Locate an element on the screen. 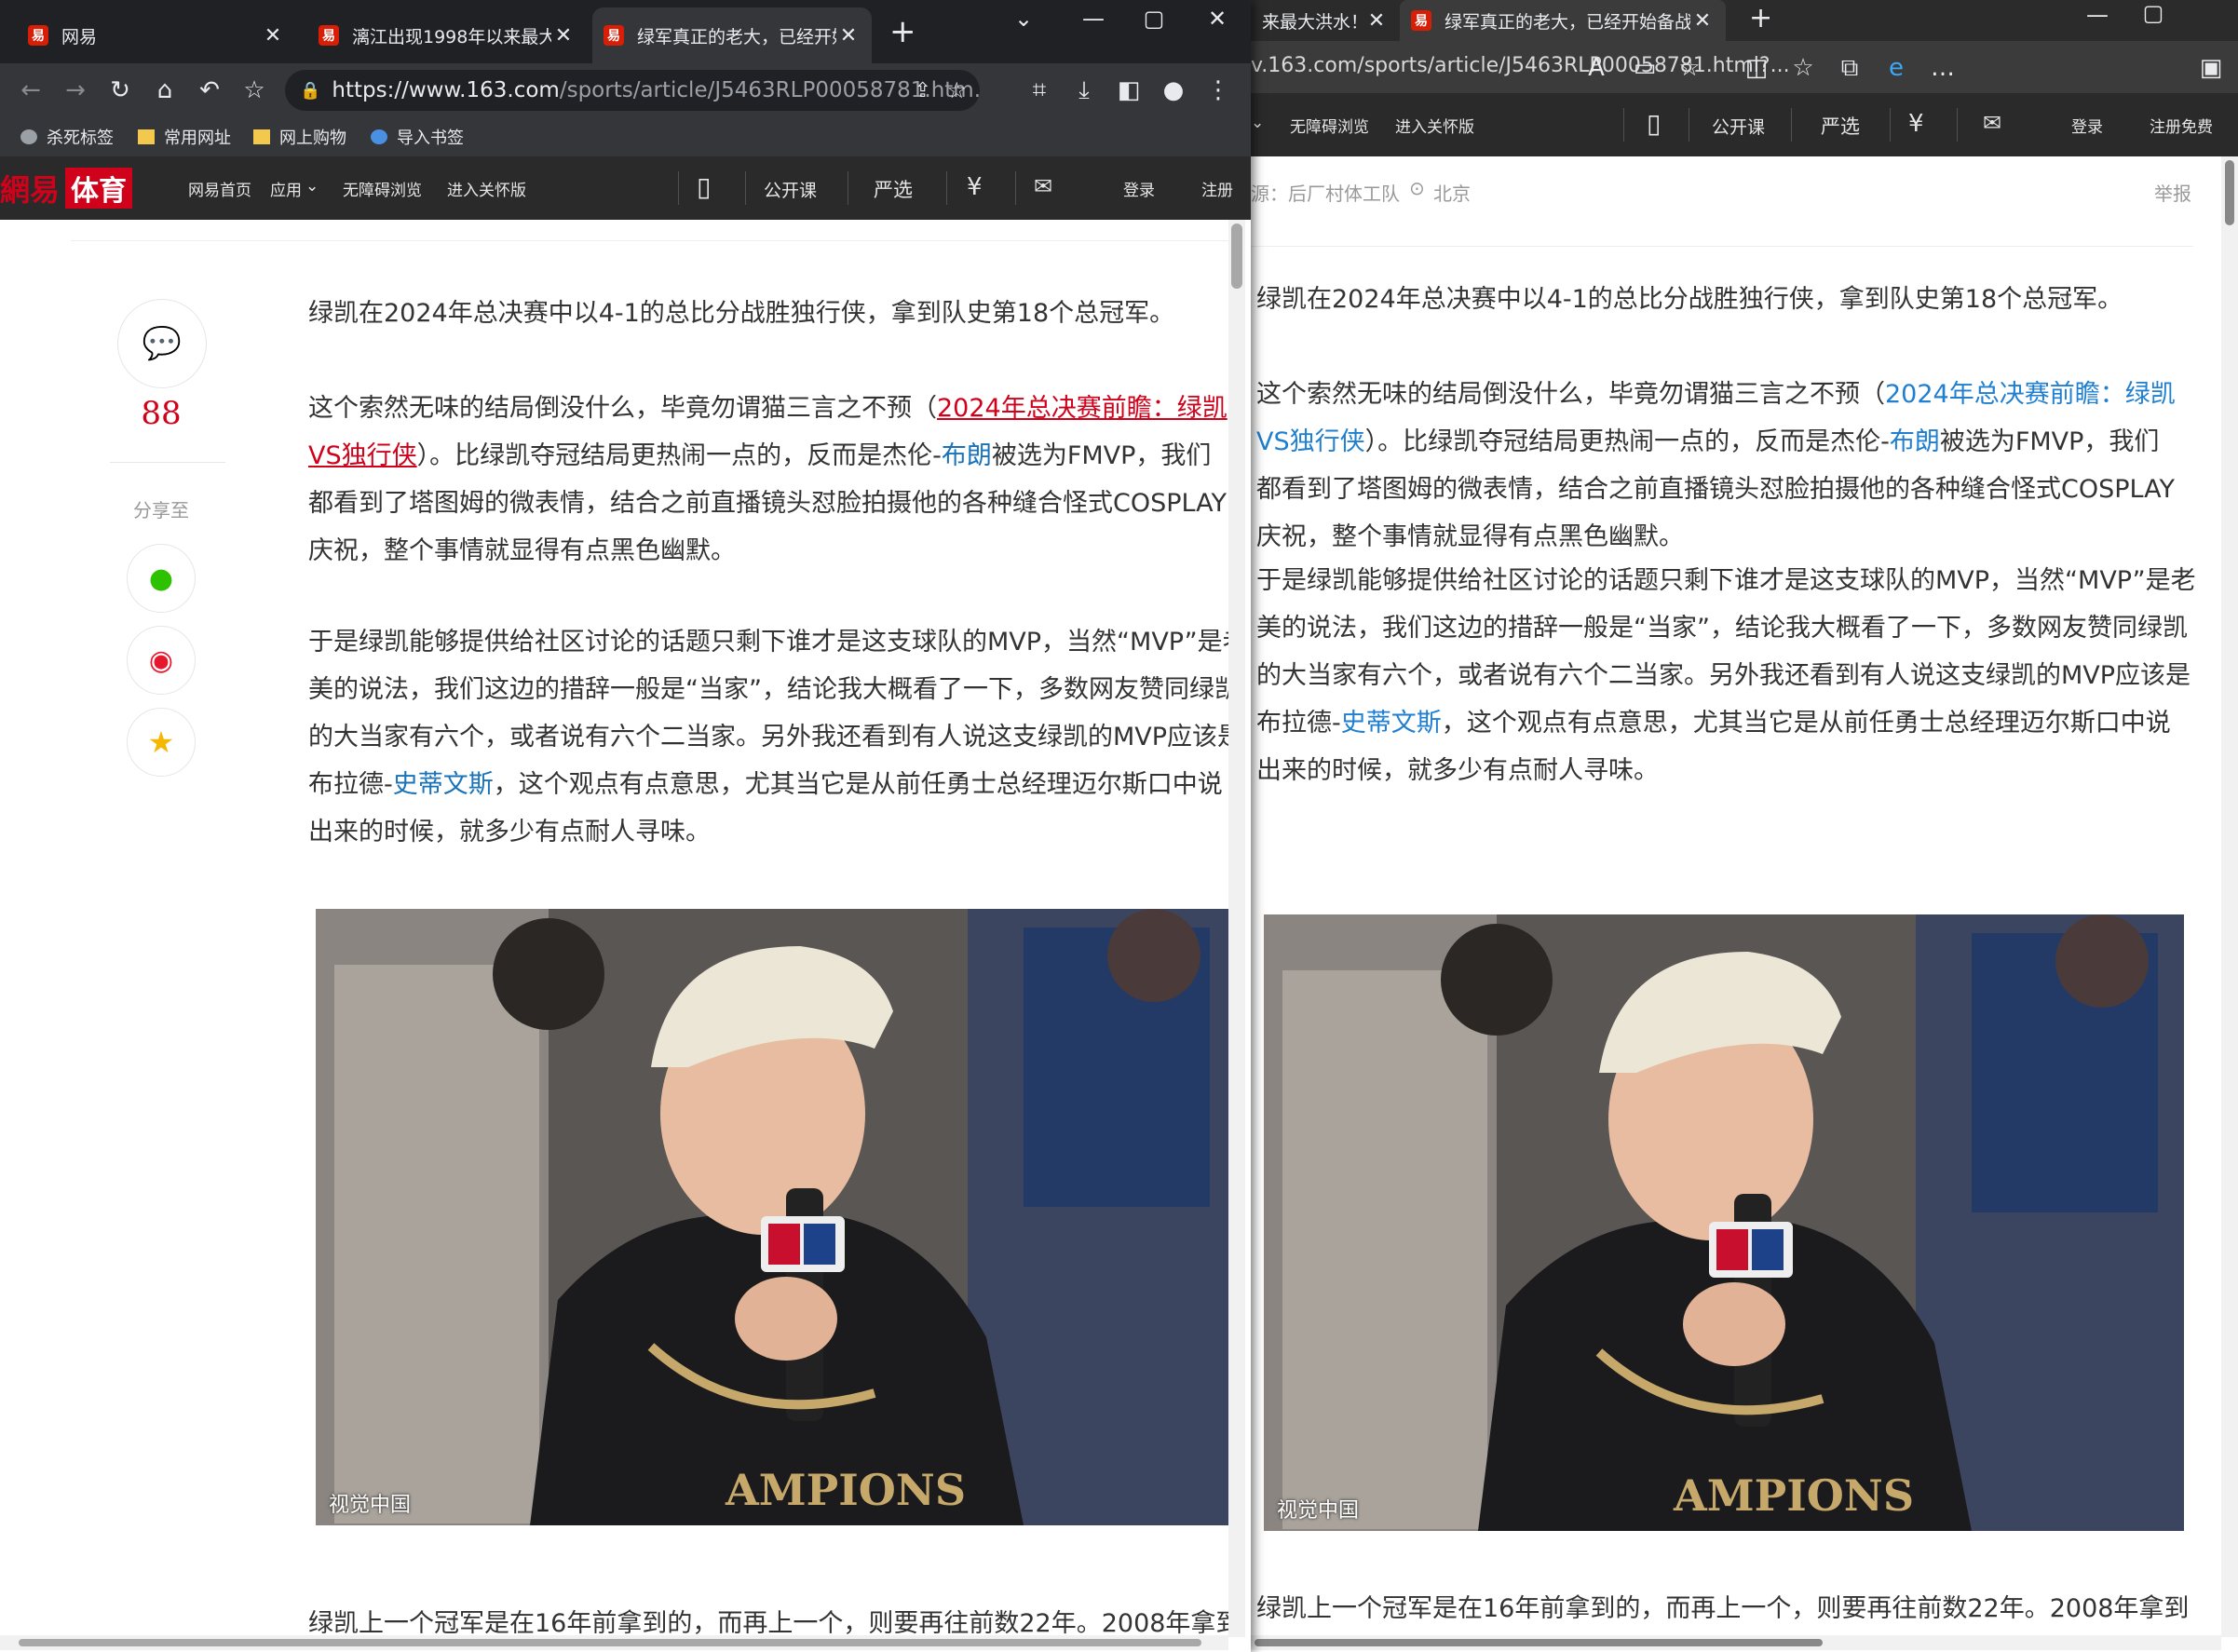 This screenshot has height=1652, width=2238. close-window-icon: ✕ is located at coordinates (1217, 19).